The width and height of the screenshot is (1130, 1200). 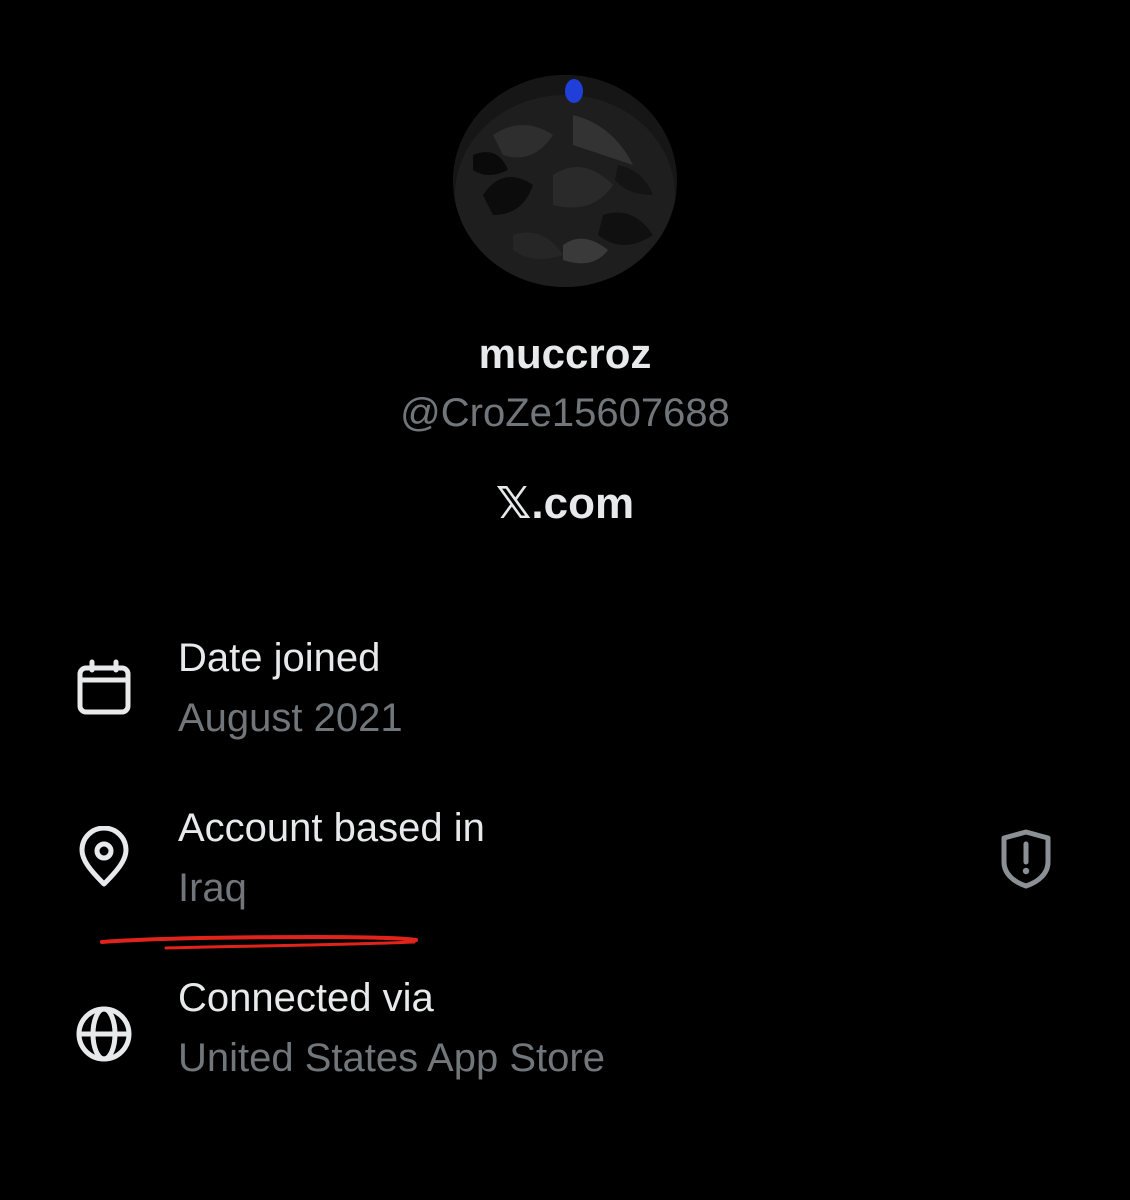 What do you see at coordinates (565, 413) in the screenshot?
I see `username-handle: @CroZe15607688` at bounding box center [565, 413].